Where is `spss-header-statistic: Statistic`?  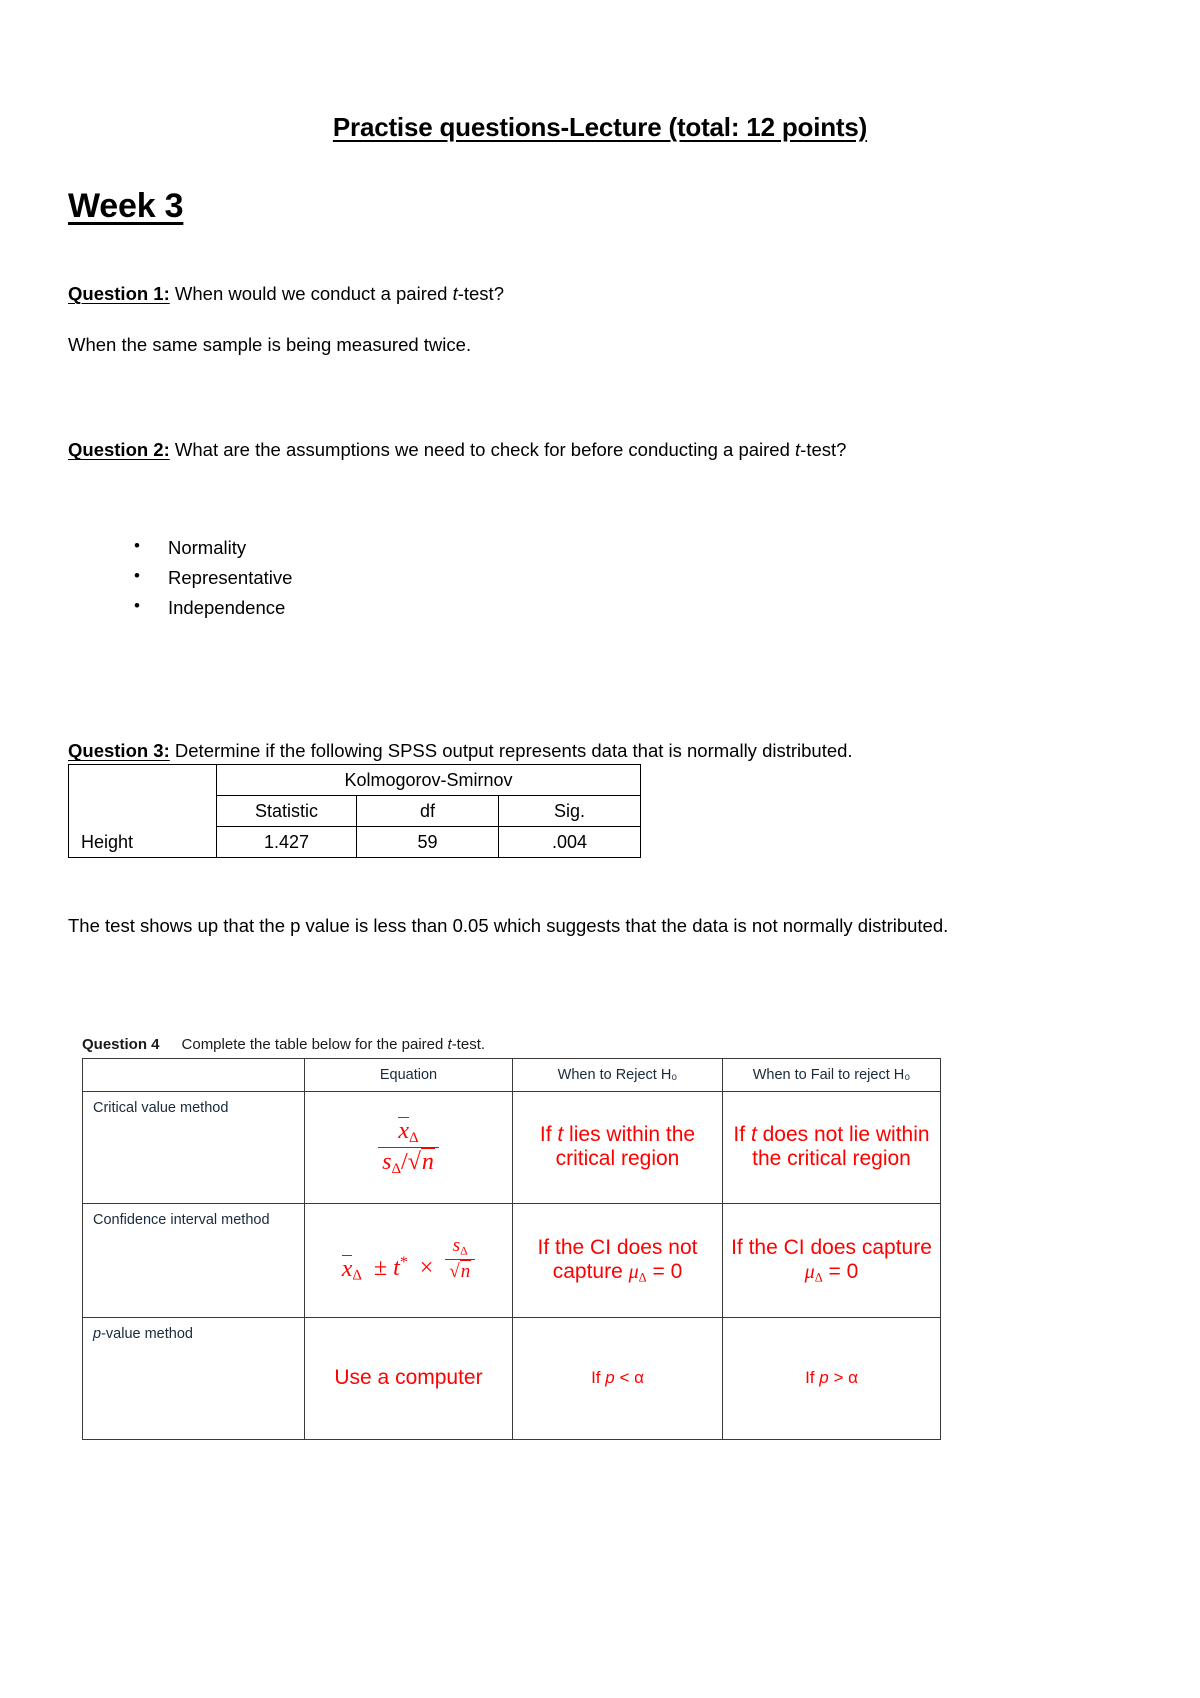
spss-header-statistic: Statistic is located at coordinates (286, 811).